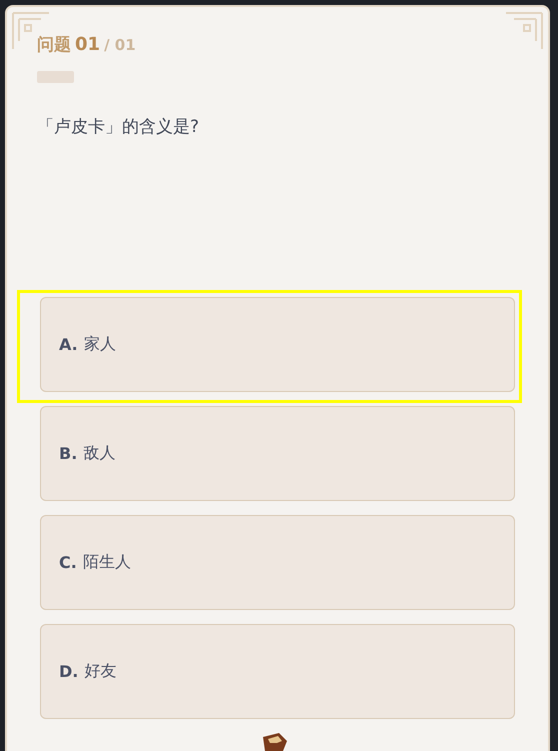 The width and height of the screenshot is (558, 751). Describe the element at coordinates (54, 45) in the screenshot. I see `question-label: 问题` at that location.